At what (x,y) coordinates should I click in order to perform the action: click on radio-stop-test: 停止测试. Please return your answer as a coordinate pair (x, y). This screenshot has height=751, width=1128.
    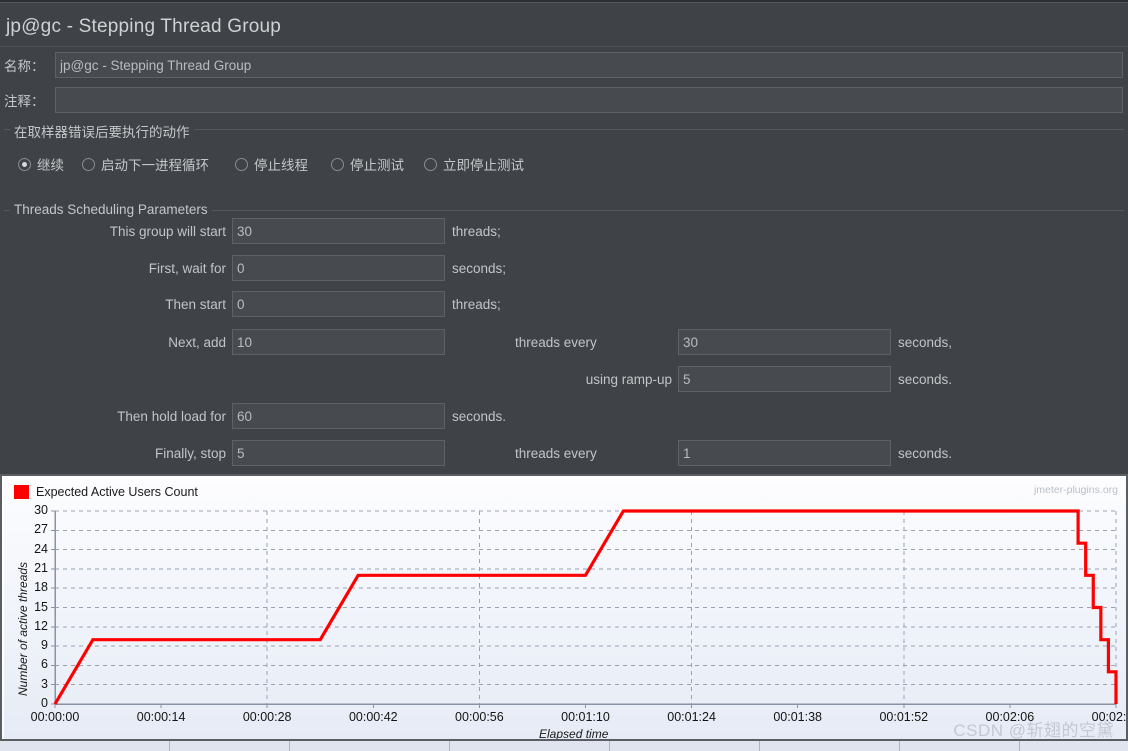
    Looking at the image, I should click on (367, 164).